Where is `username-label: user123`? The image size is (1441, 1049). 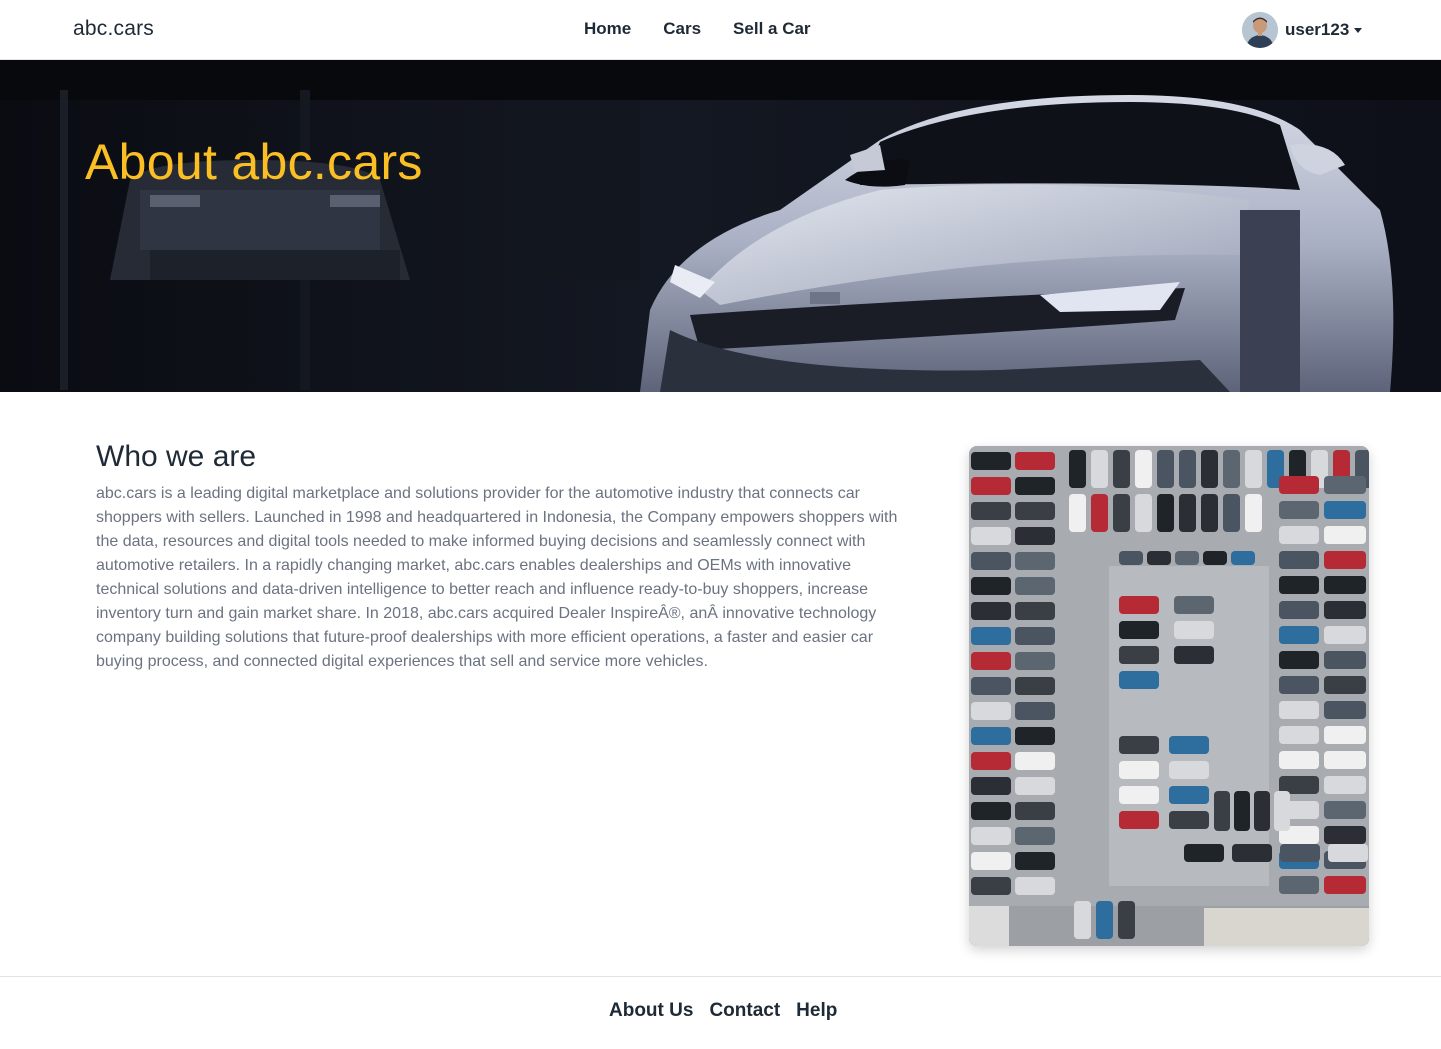 username-label: user123 is located at coordinates (1317, 29).